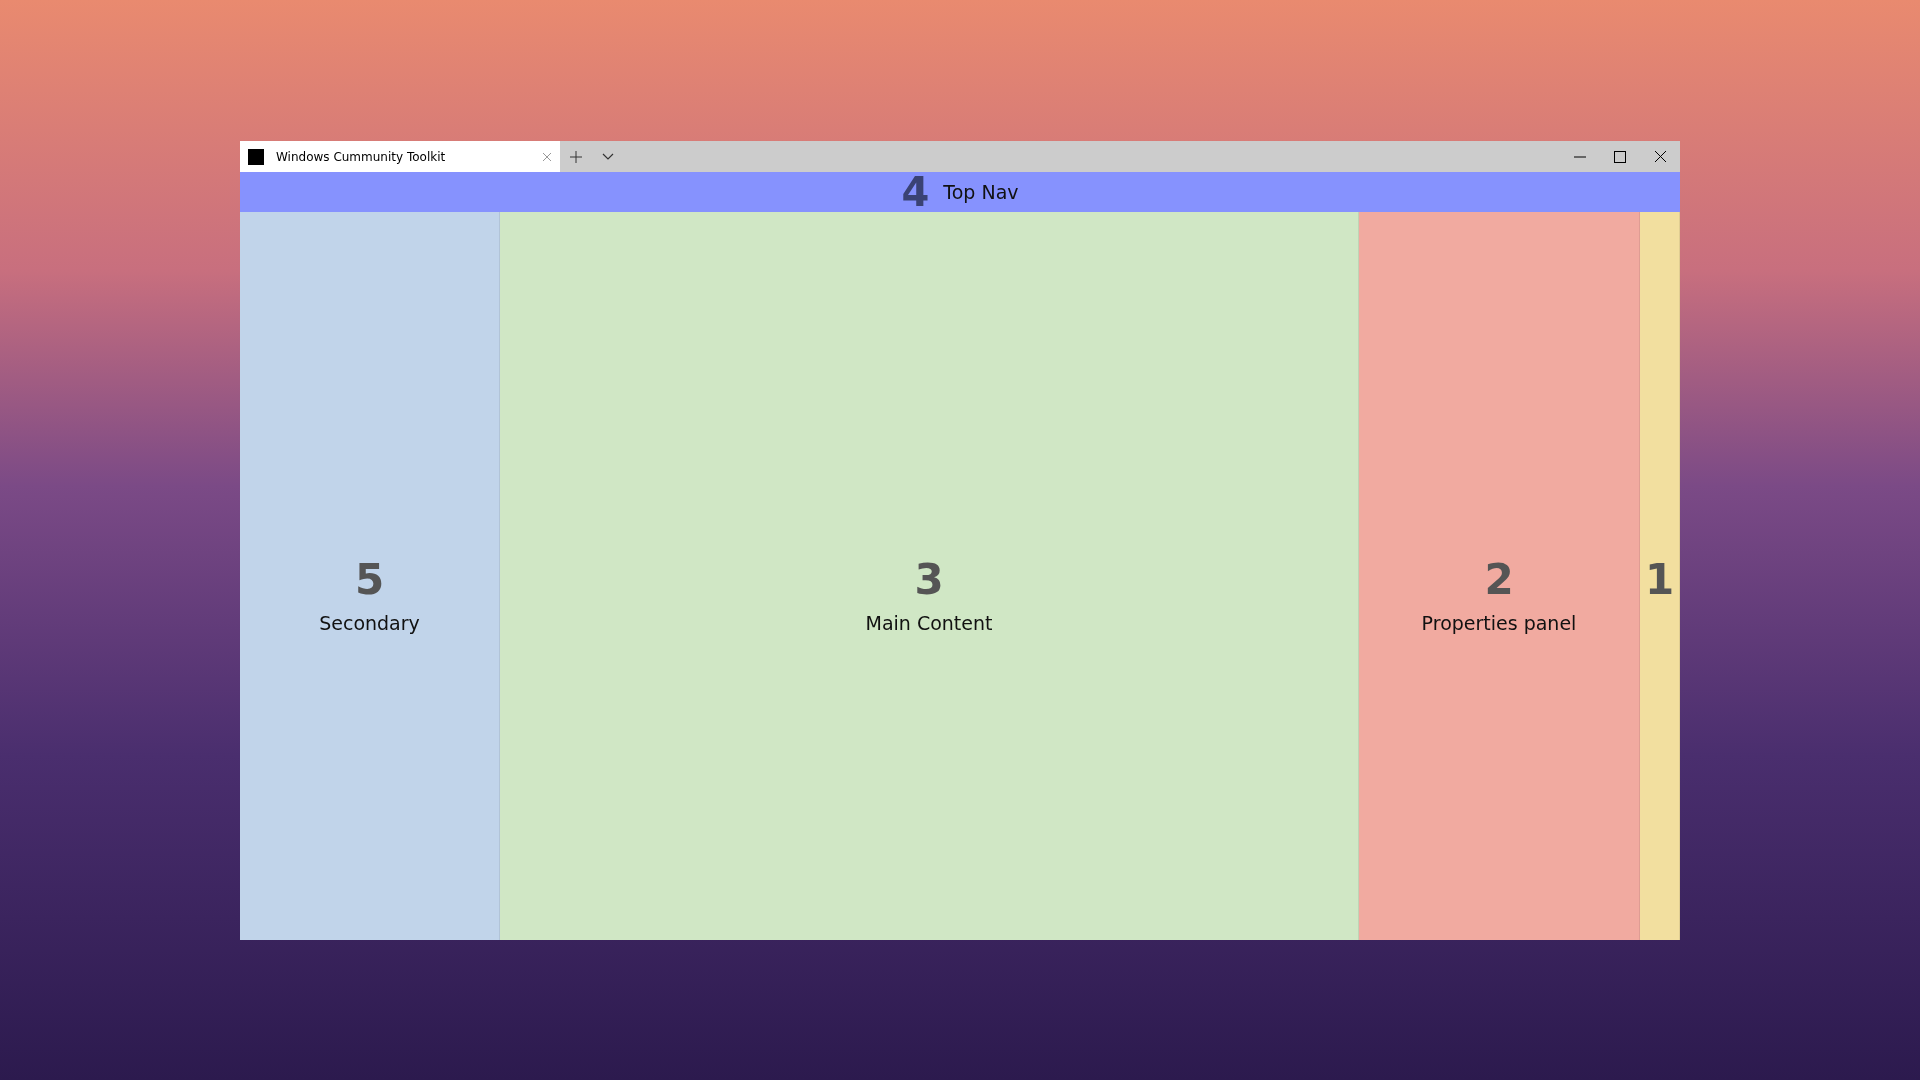  What do you see at coordinates (929, 580) in the screenshot?
I see `panel-number: 3` at bounding box center [929, 580].